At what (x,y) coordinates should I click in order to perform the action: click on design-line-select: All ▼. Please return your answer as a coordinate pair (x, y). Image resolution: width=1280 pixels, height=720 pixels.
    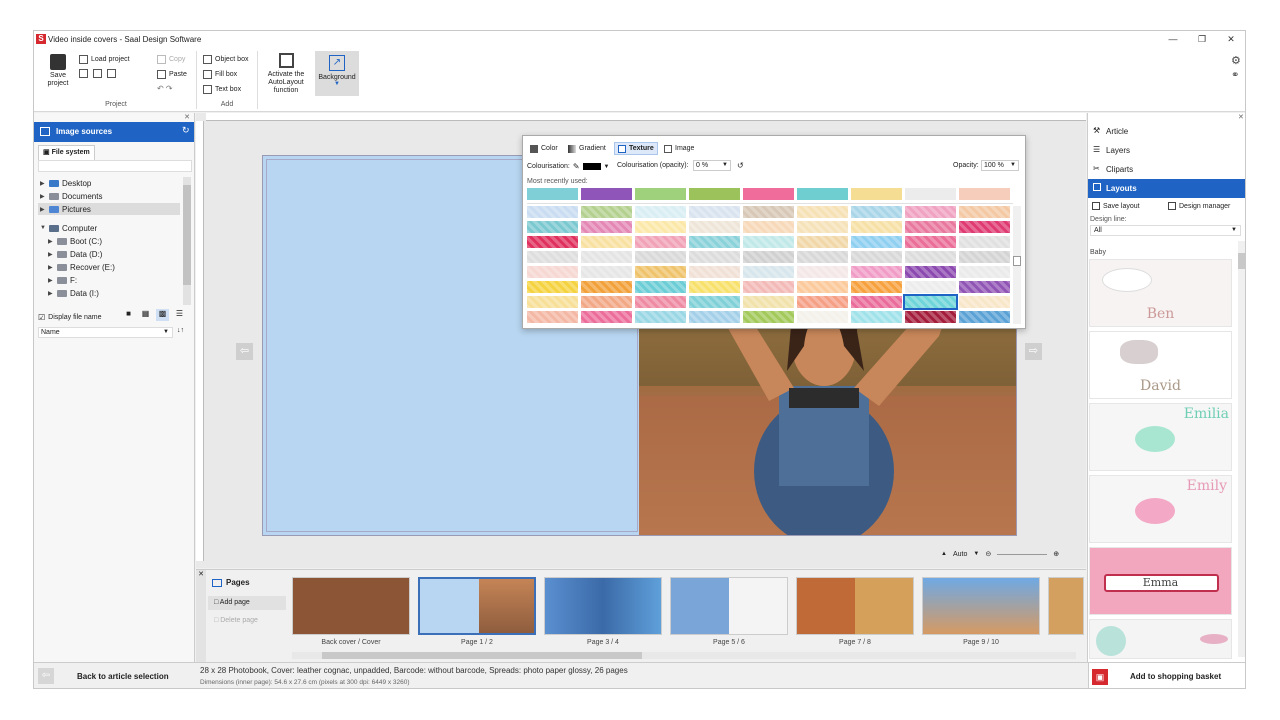
    Looking at the image, I should click on (1165, 230).